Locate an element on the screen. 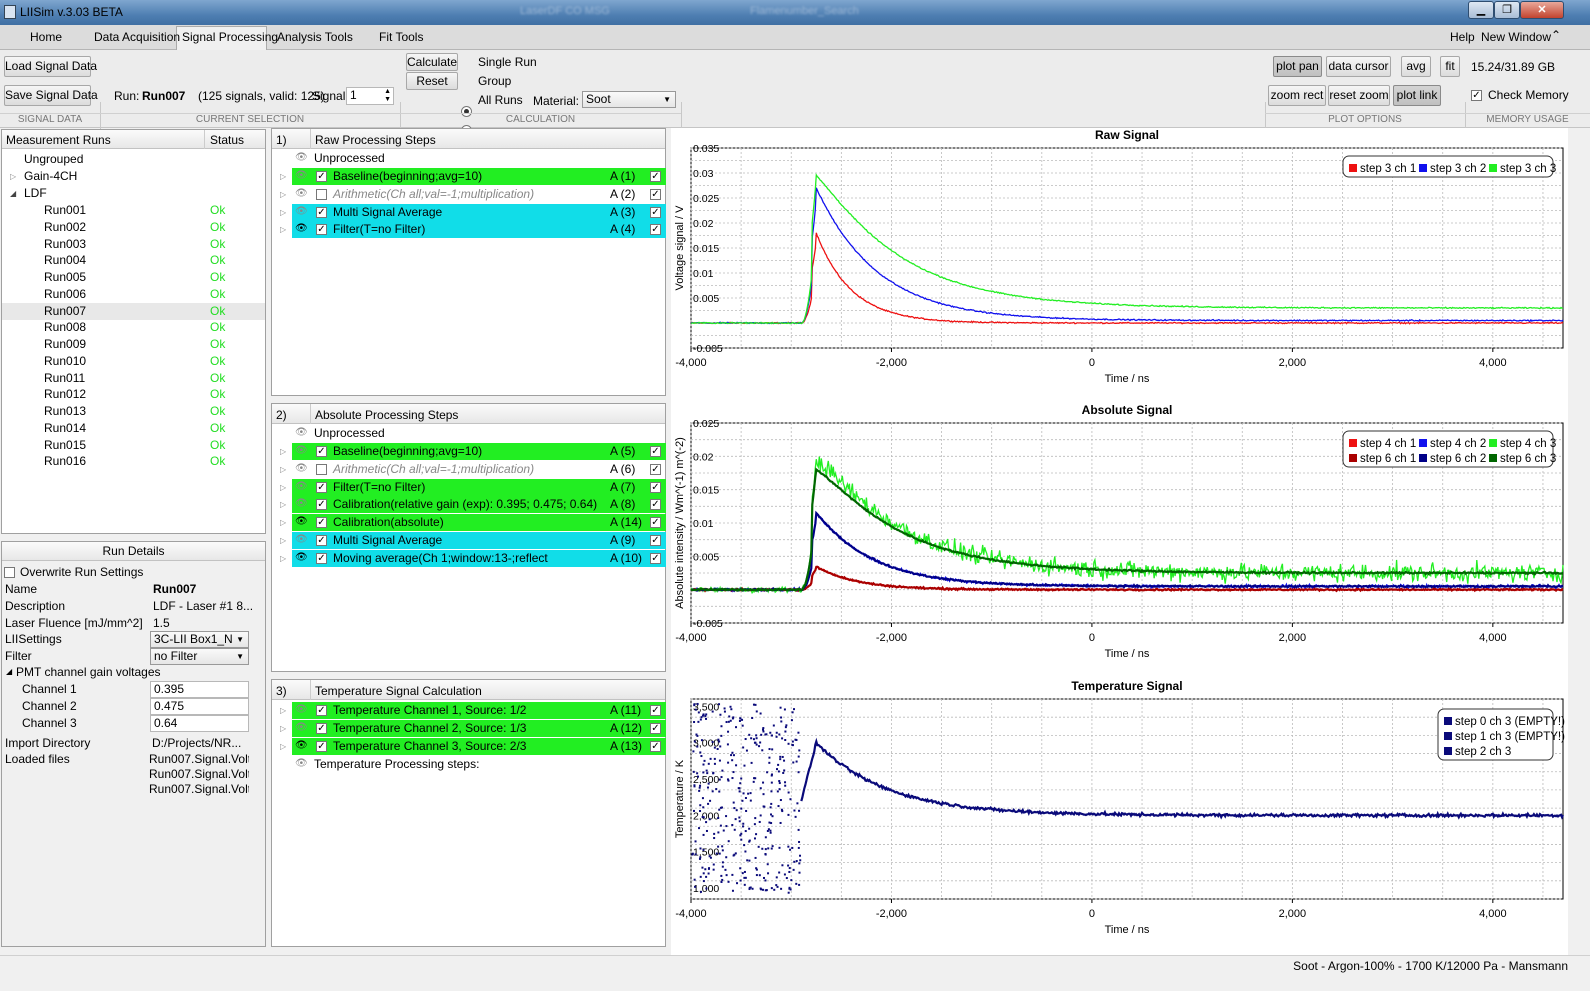  tab-analysis-tools: Analysis Tools is located at coordinates (315, 37).